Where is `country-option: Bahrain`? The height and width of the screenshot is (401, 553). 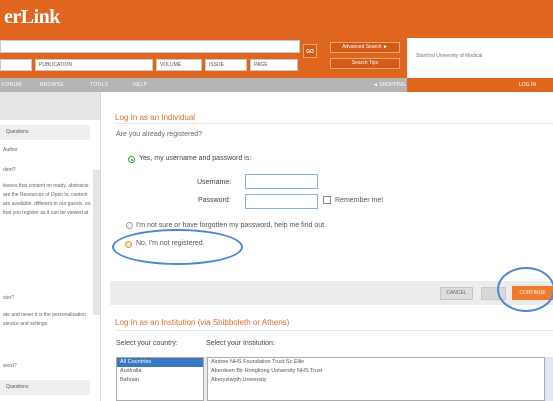 country-option: Bahrain is located at coordinates (160, 380).